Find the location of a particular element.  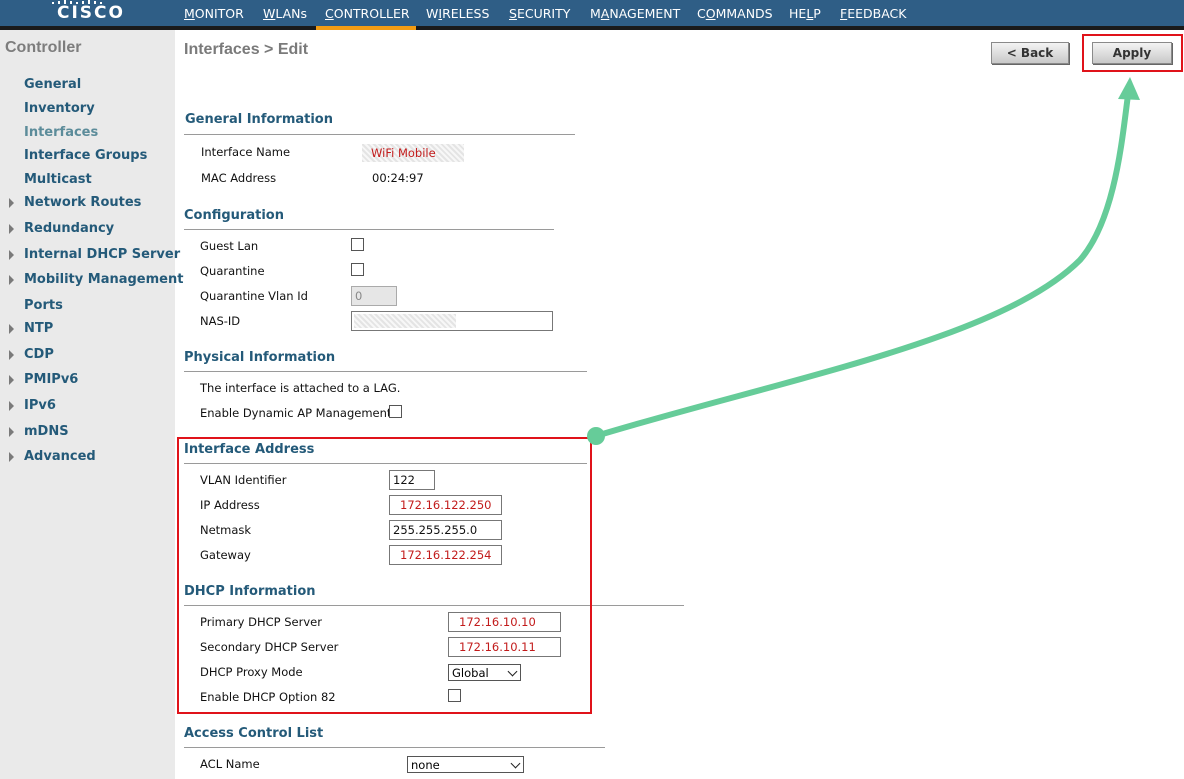

arrow-head-icon is located at coordinates (1129, 88).